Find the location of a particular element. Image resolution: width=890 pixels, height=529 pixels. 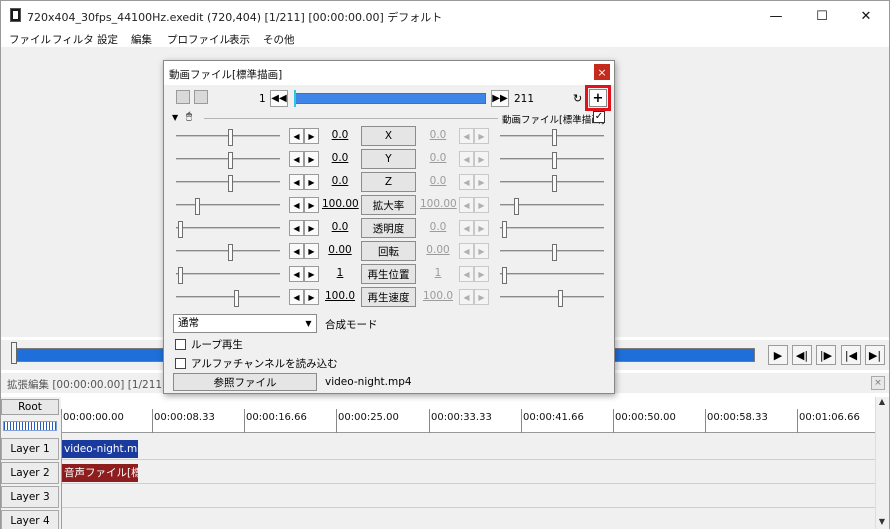

seek-handle is located at coordinates (14, 353).